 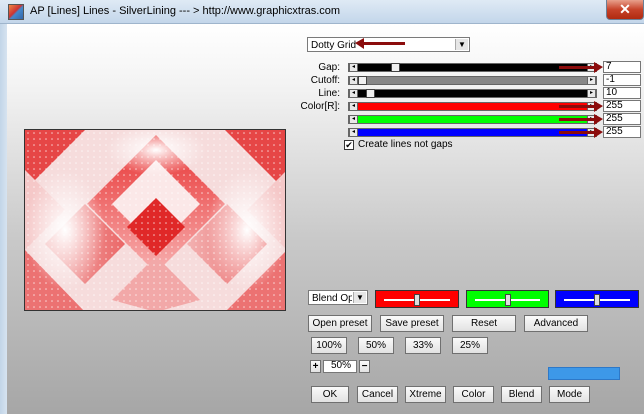 What do you see at coordinates (470, 345) in the screenshot?
I see `zoom-25-button: 25%` at bounding box center [470, 345].